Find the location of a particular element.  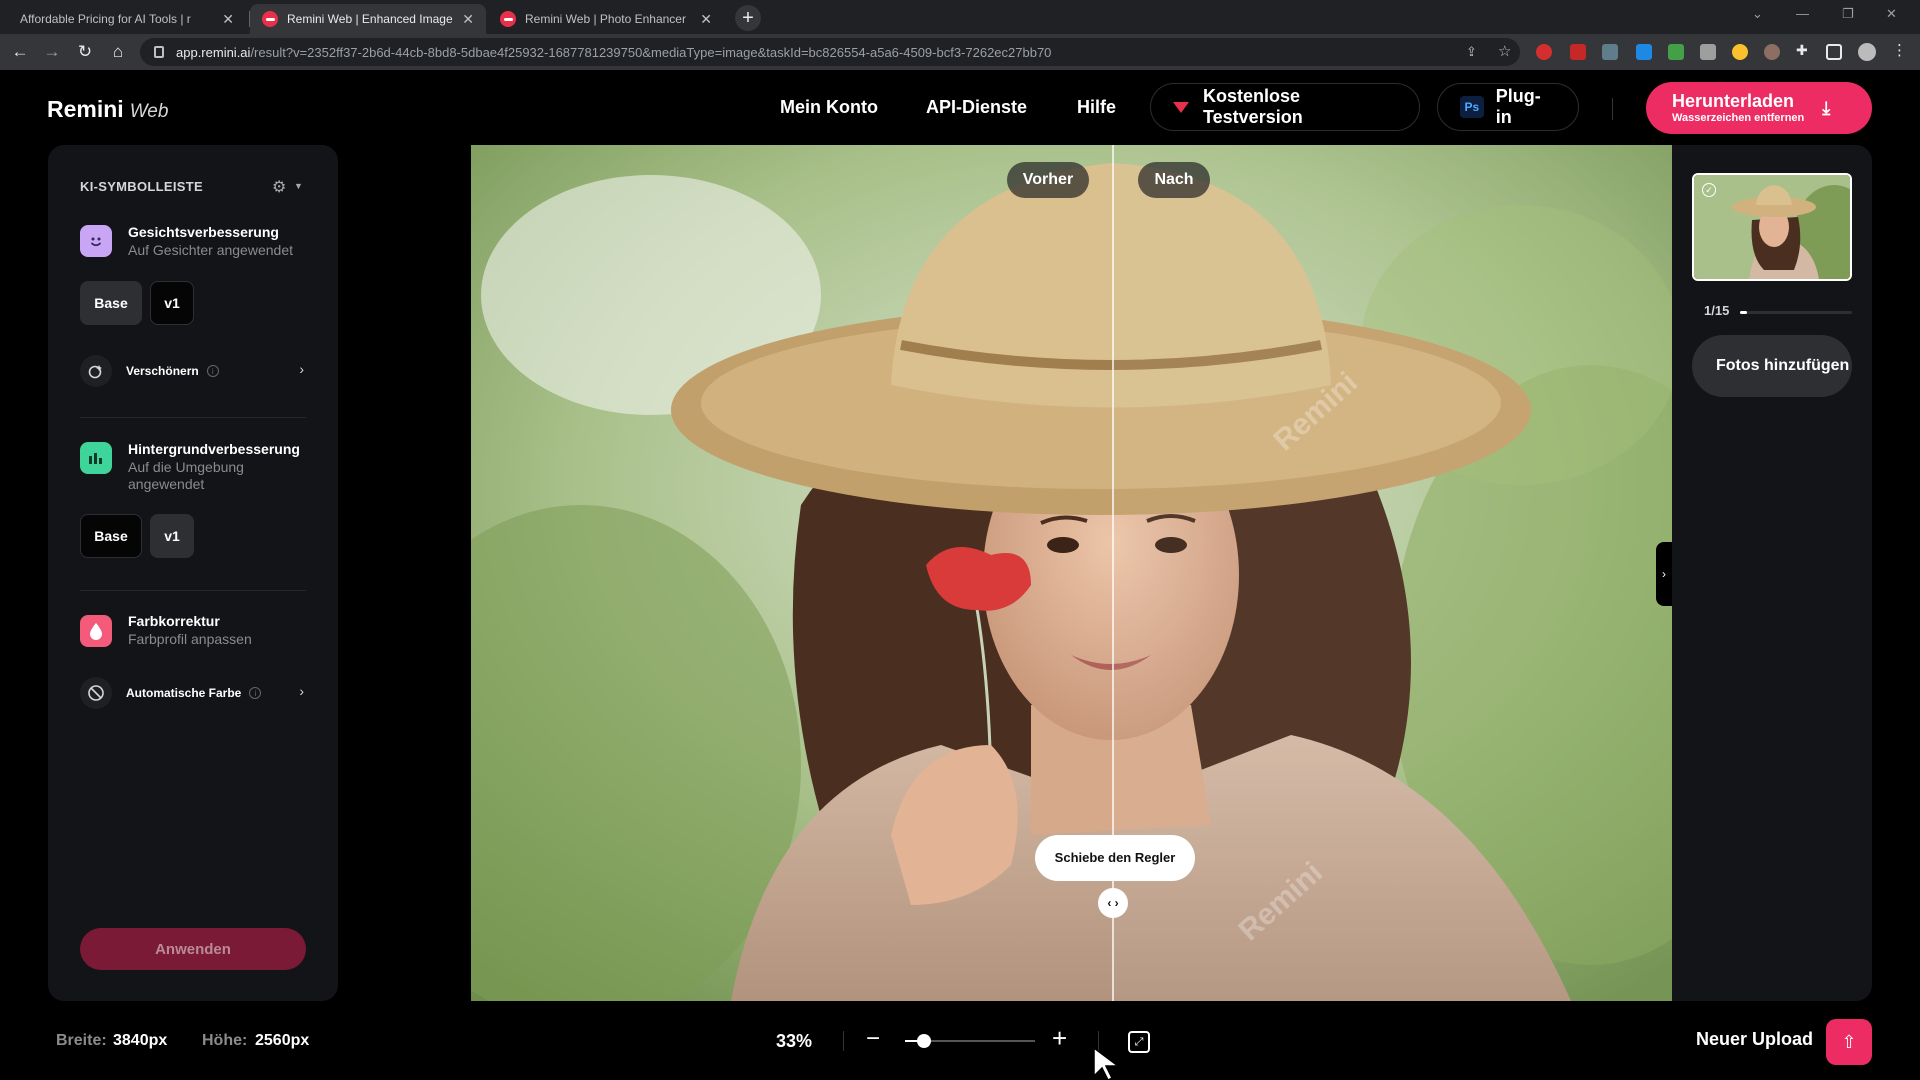

zoom-divider is located at coordinates (843, 1041).